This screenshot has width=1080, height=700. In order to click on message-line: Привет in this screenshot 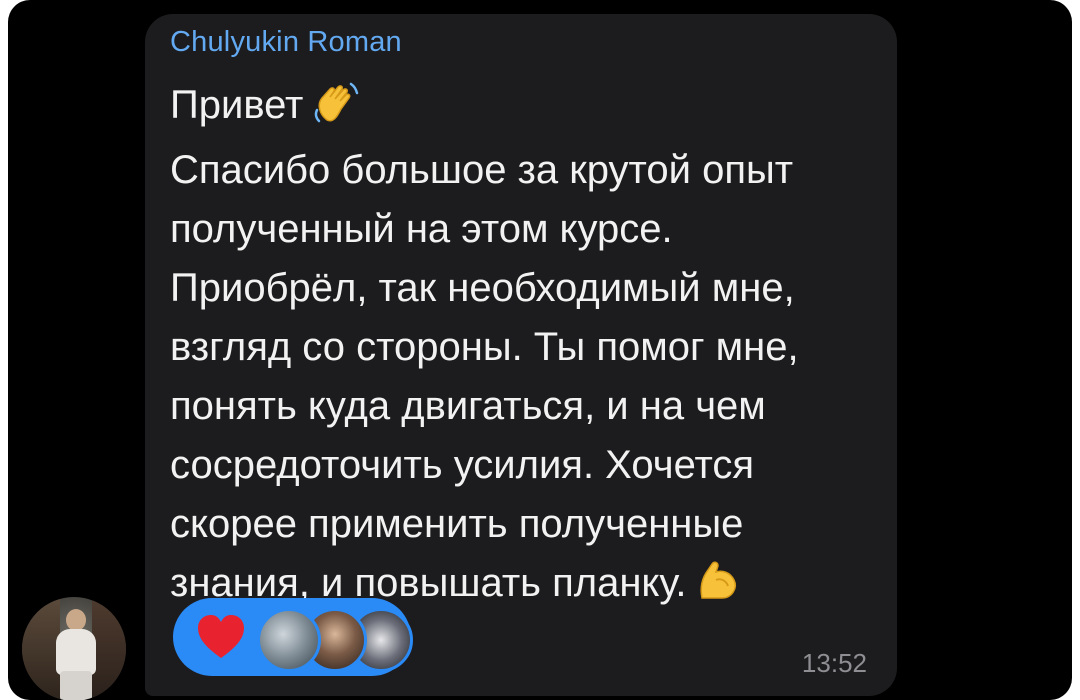, I will do `click(525, 108)`.